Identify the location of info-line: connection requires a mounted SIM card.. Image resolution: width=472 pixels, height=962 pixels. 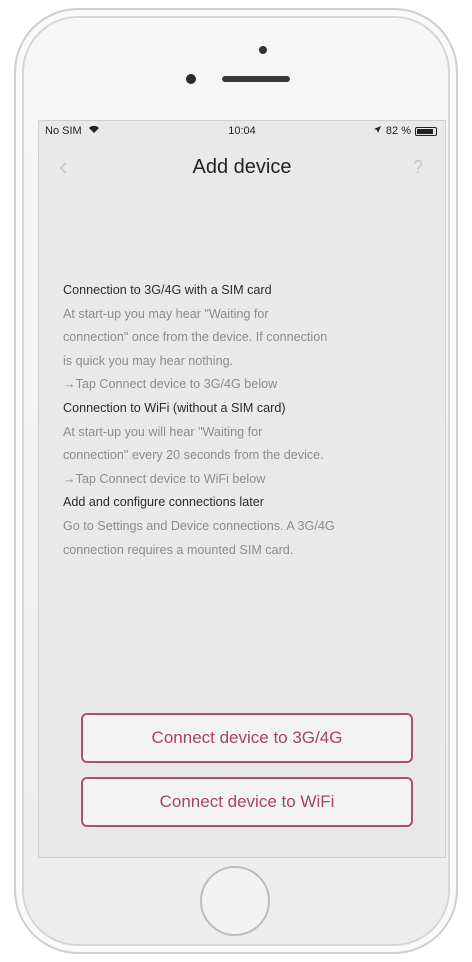
(178, 549).